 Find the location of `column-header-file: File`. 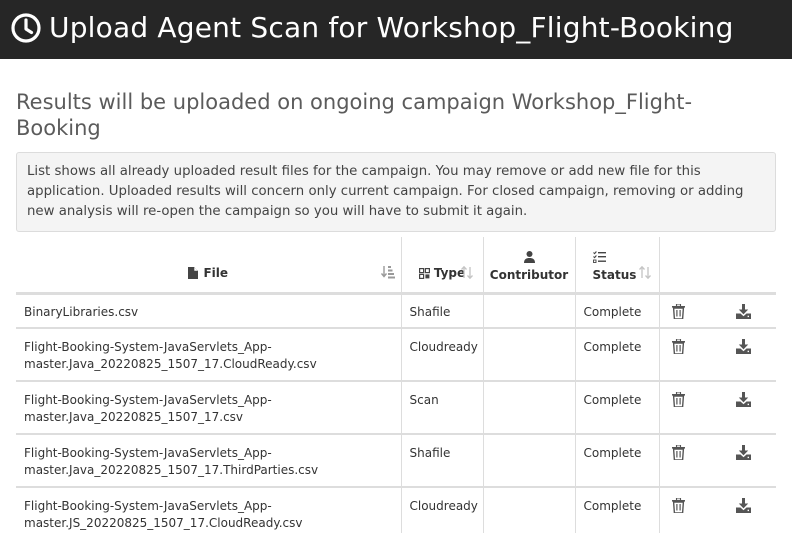

column-header-file: File is located at coordinates (208, 266).